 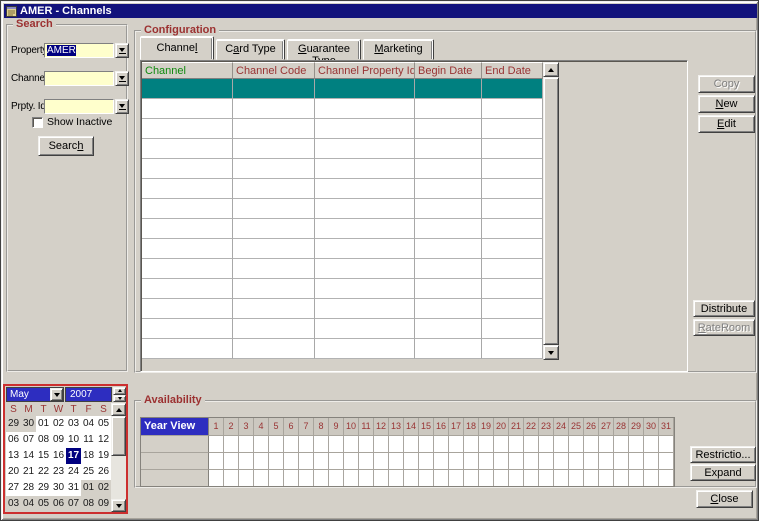 I want to click on calendar-day: 11, so click(x=88, y=440).